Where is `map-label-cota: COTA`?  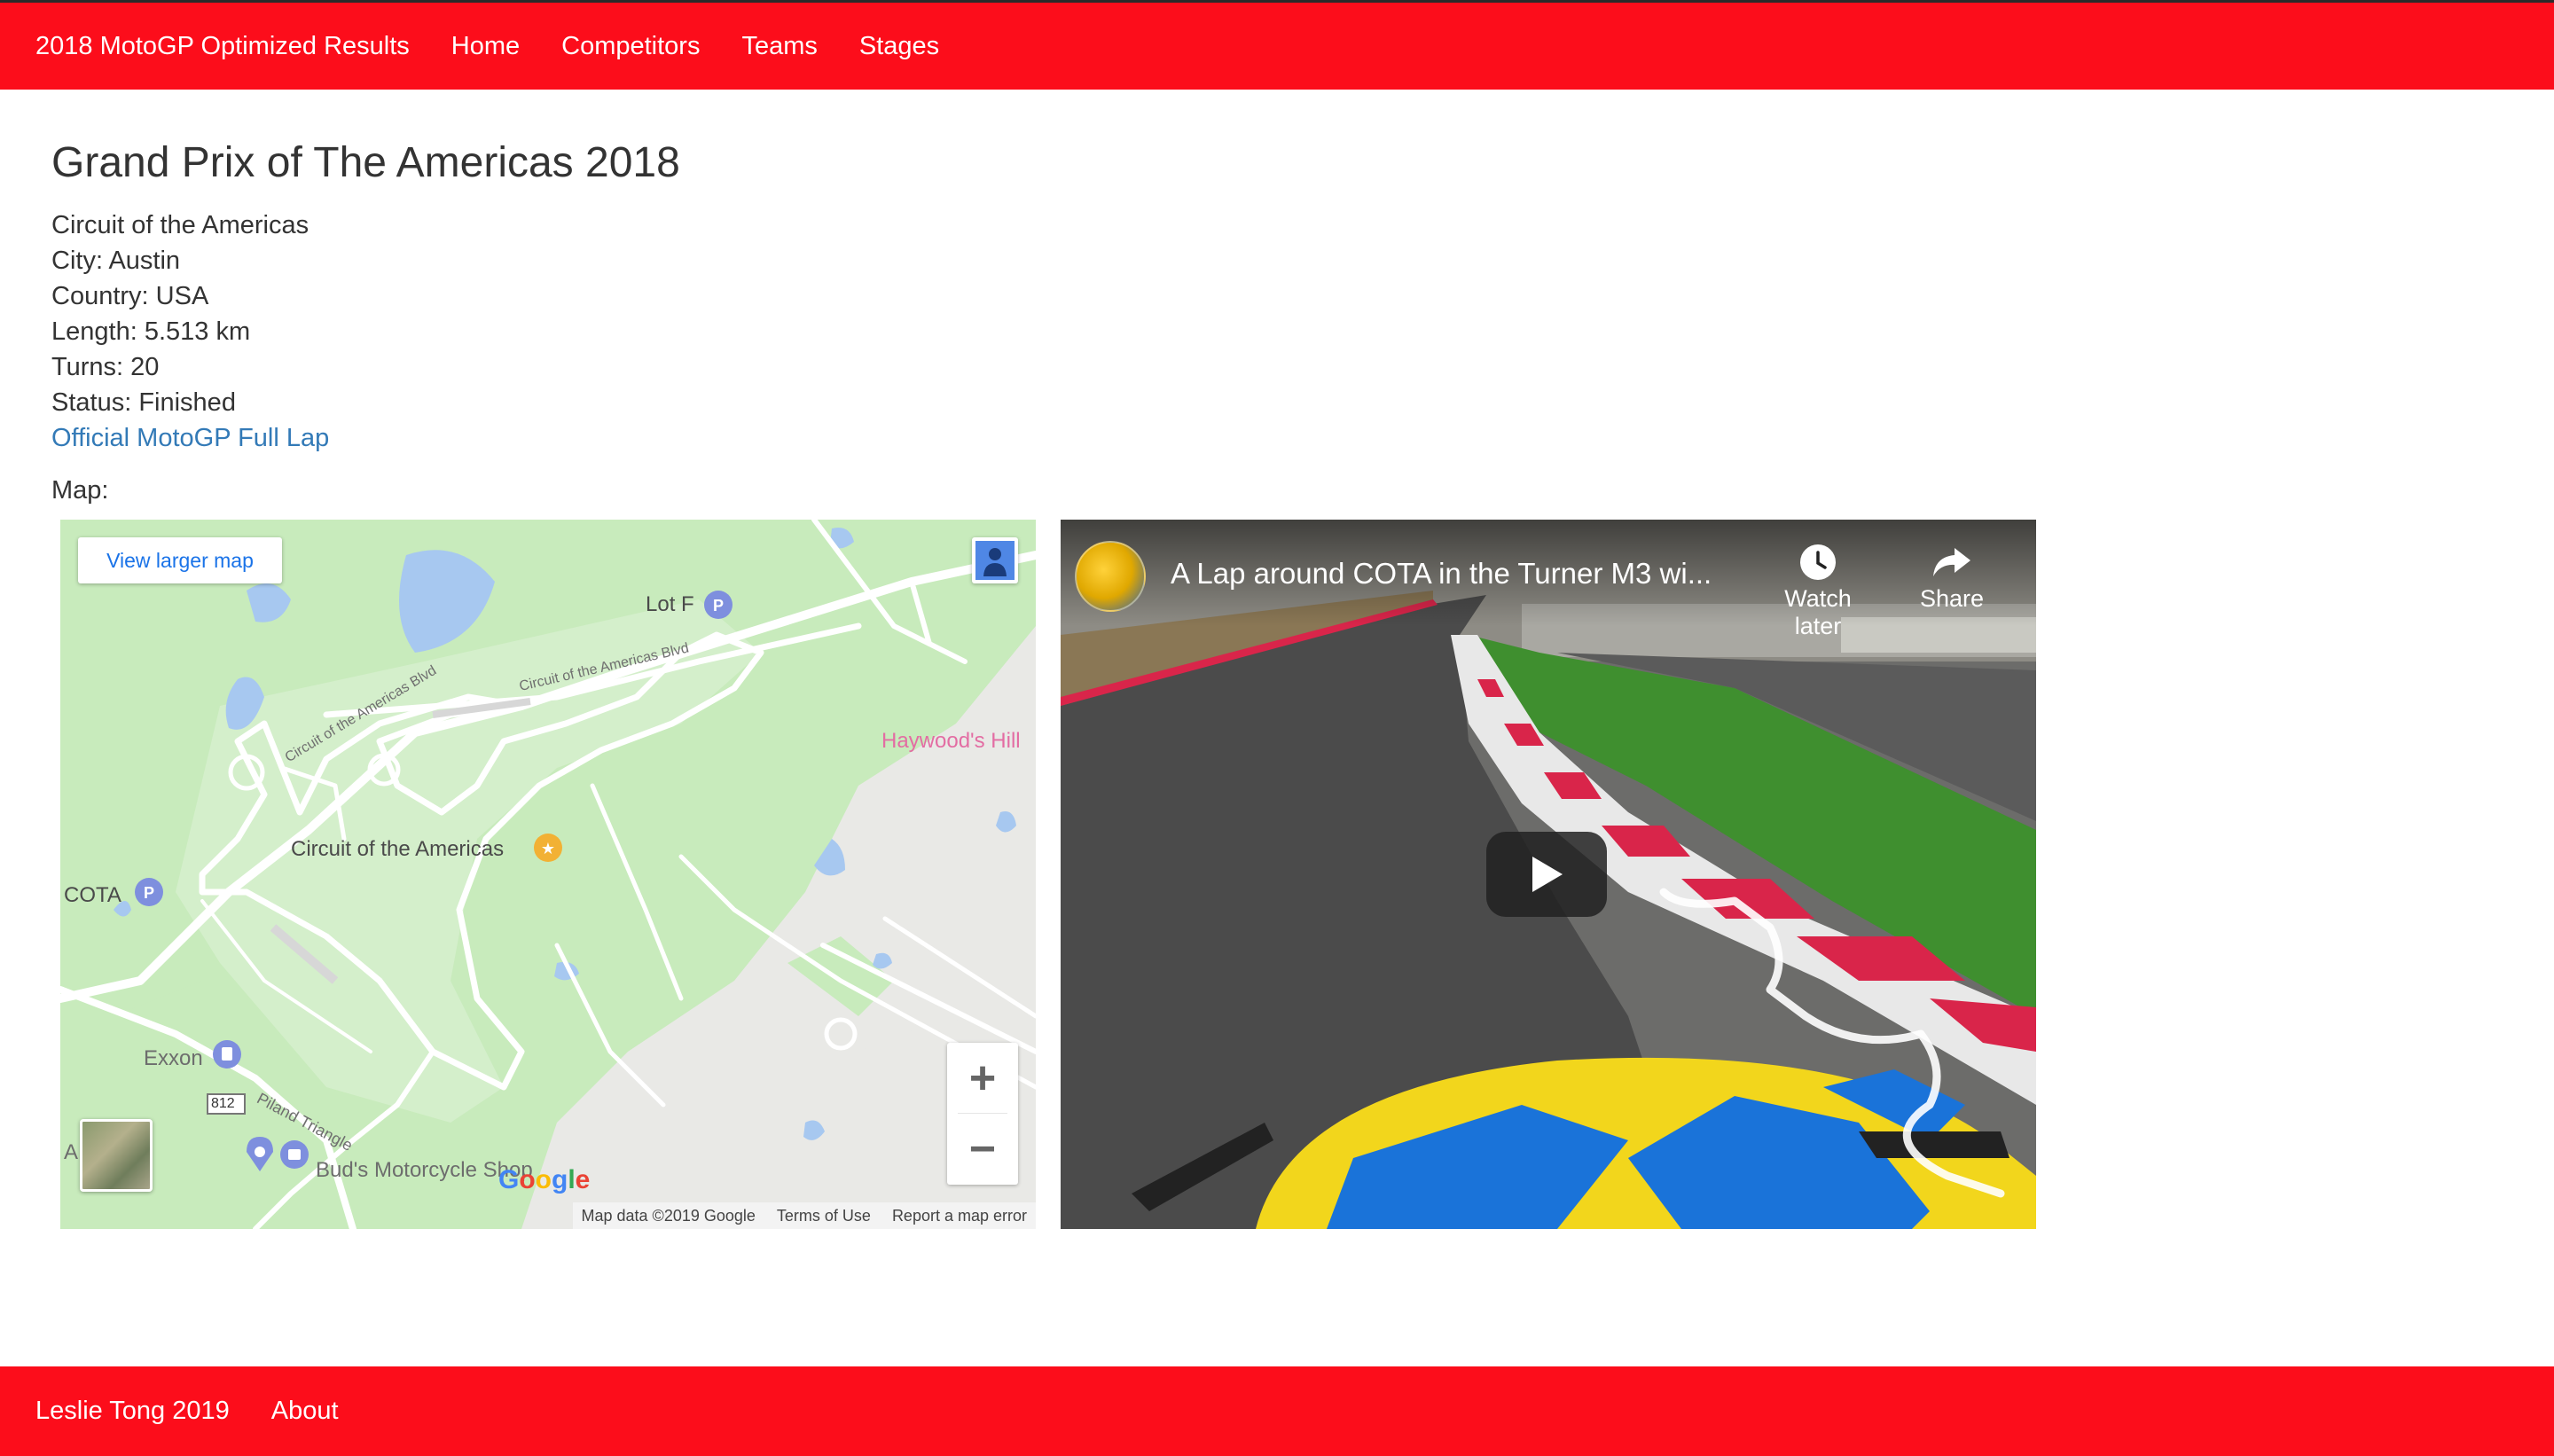
map-label-cota: COTA is located at coordinates (92, 895).